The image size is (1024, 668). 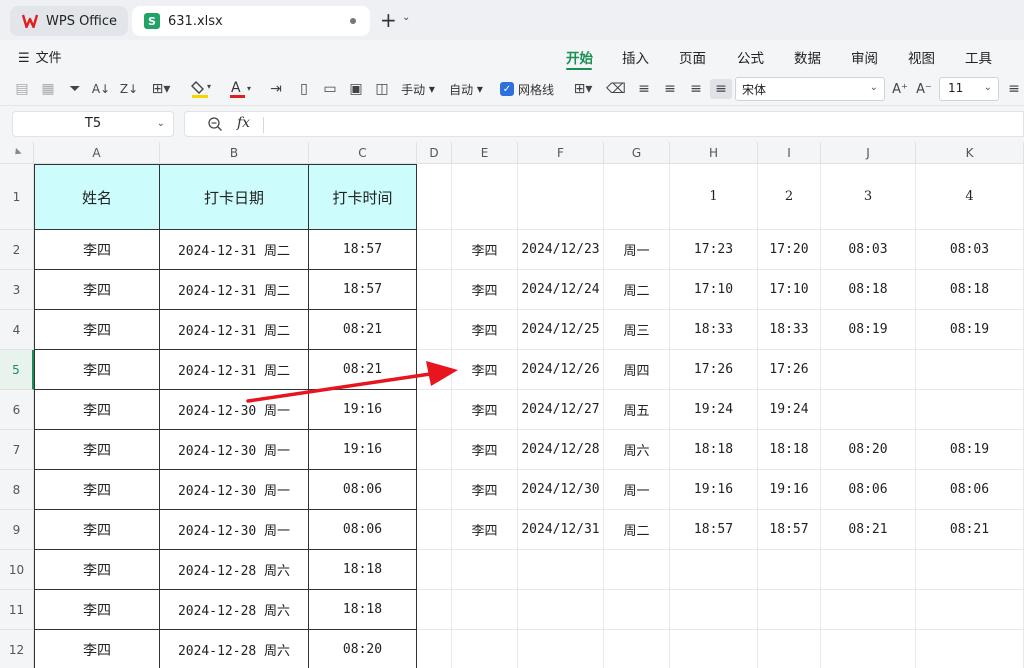 I want to click on table-cell: 08:20, so click(x=363, y=649).